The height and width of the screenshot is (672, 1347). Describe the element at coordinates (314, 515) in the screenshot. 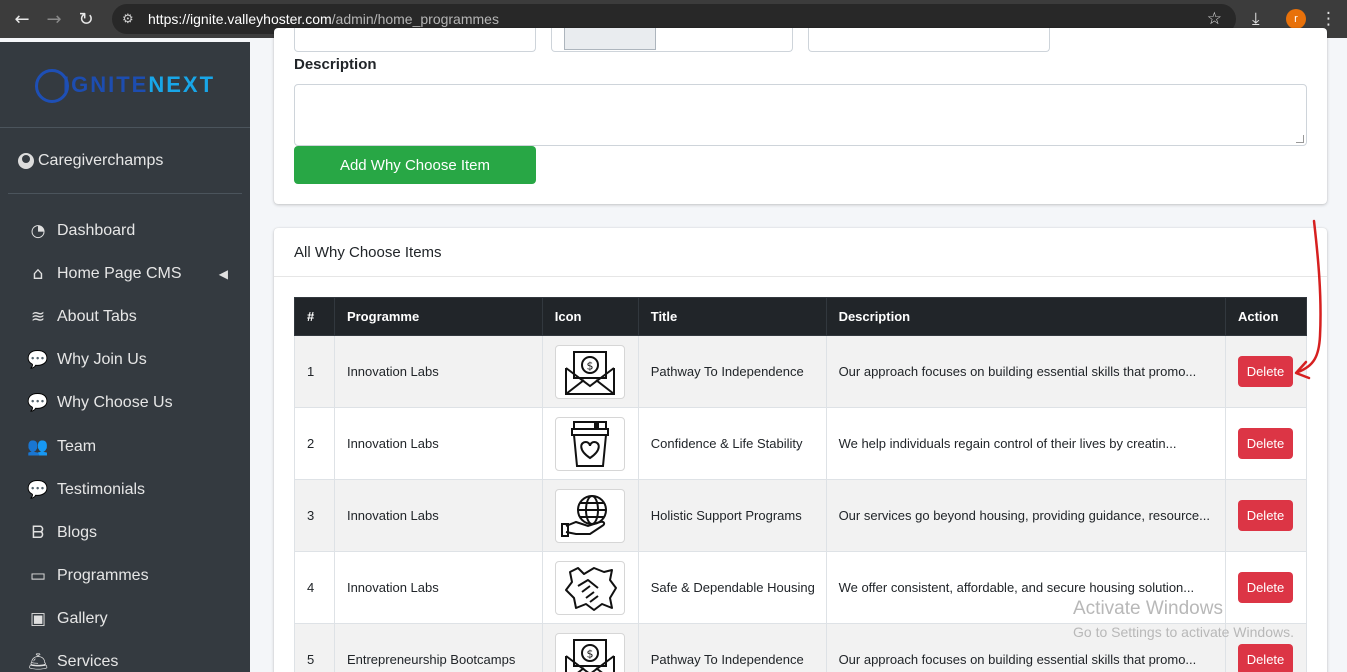

I see `row-number: 3` at that location.